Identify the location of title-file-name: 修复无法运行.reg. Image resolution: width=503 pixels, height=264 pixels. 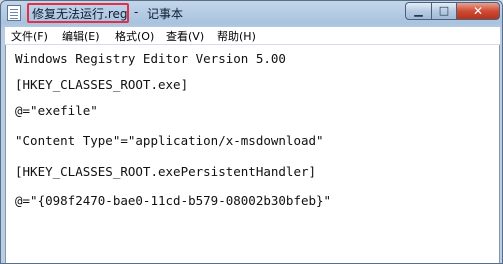
(80, 14).